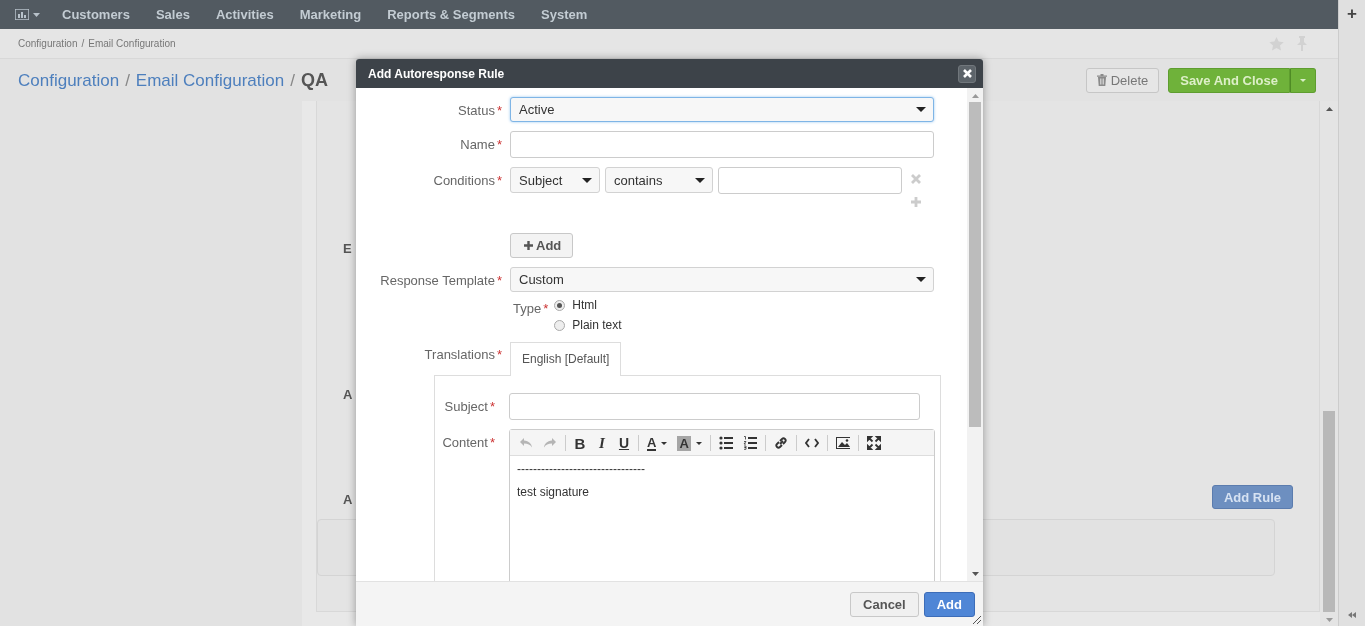  I want to click on field-label: Conditions, so click(464, 180).